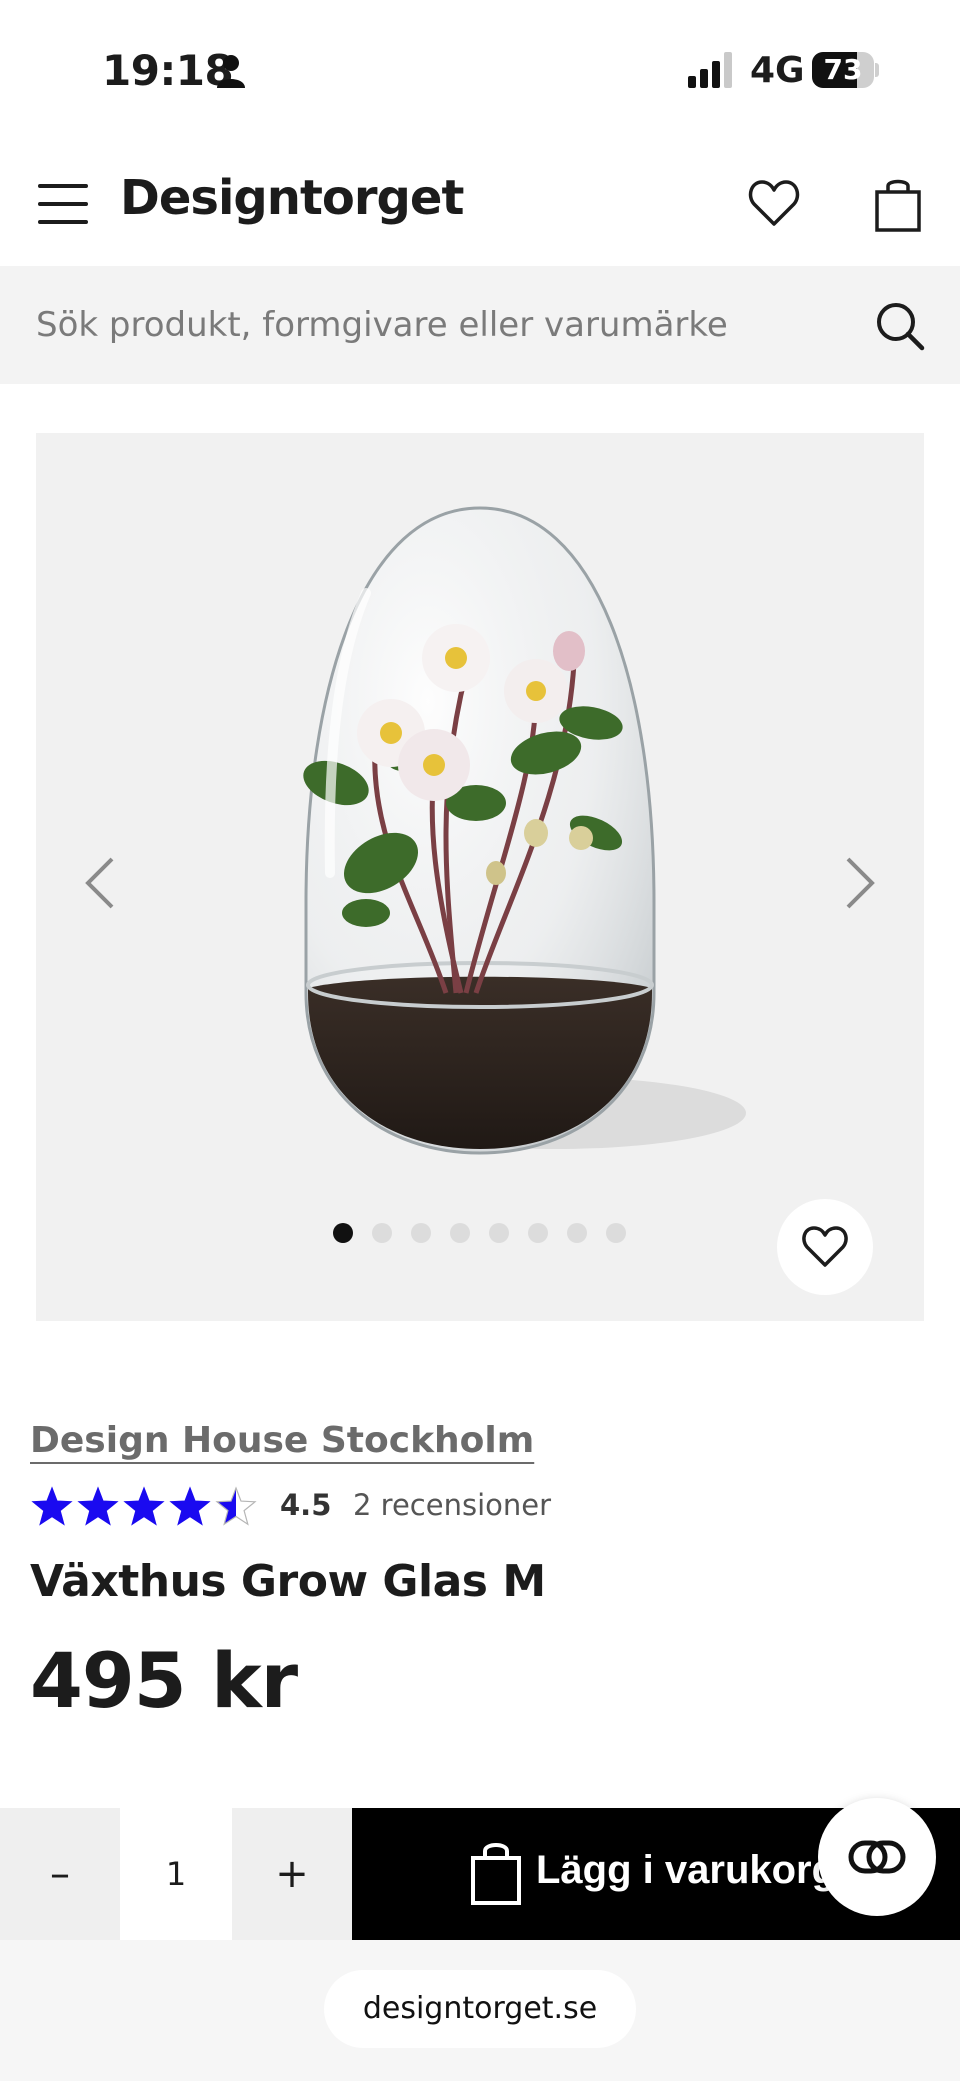  I want to click on person-icon, so click(231, 71).